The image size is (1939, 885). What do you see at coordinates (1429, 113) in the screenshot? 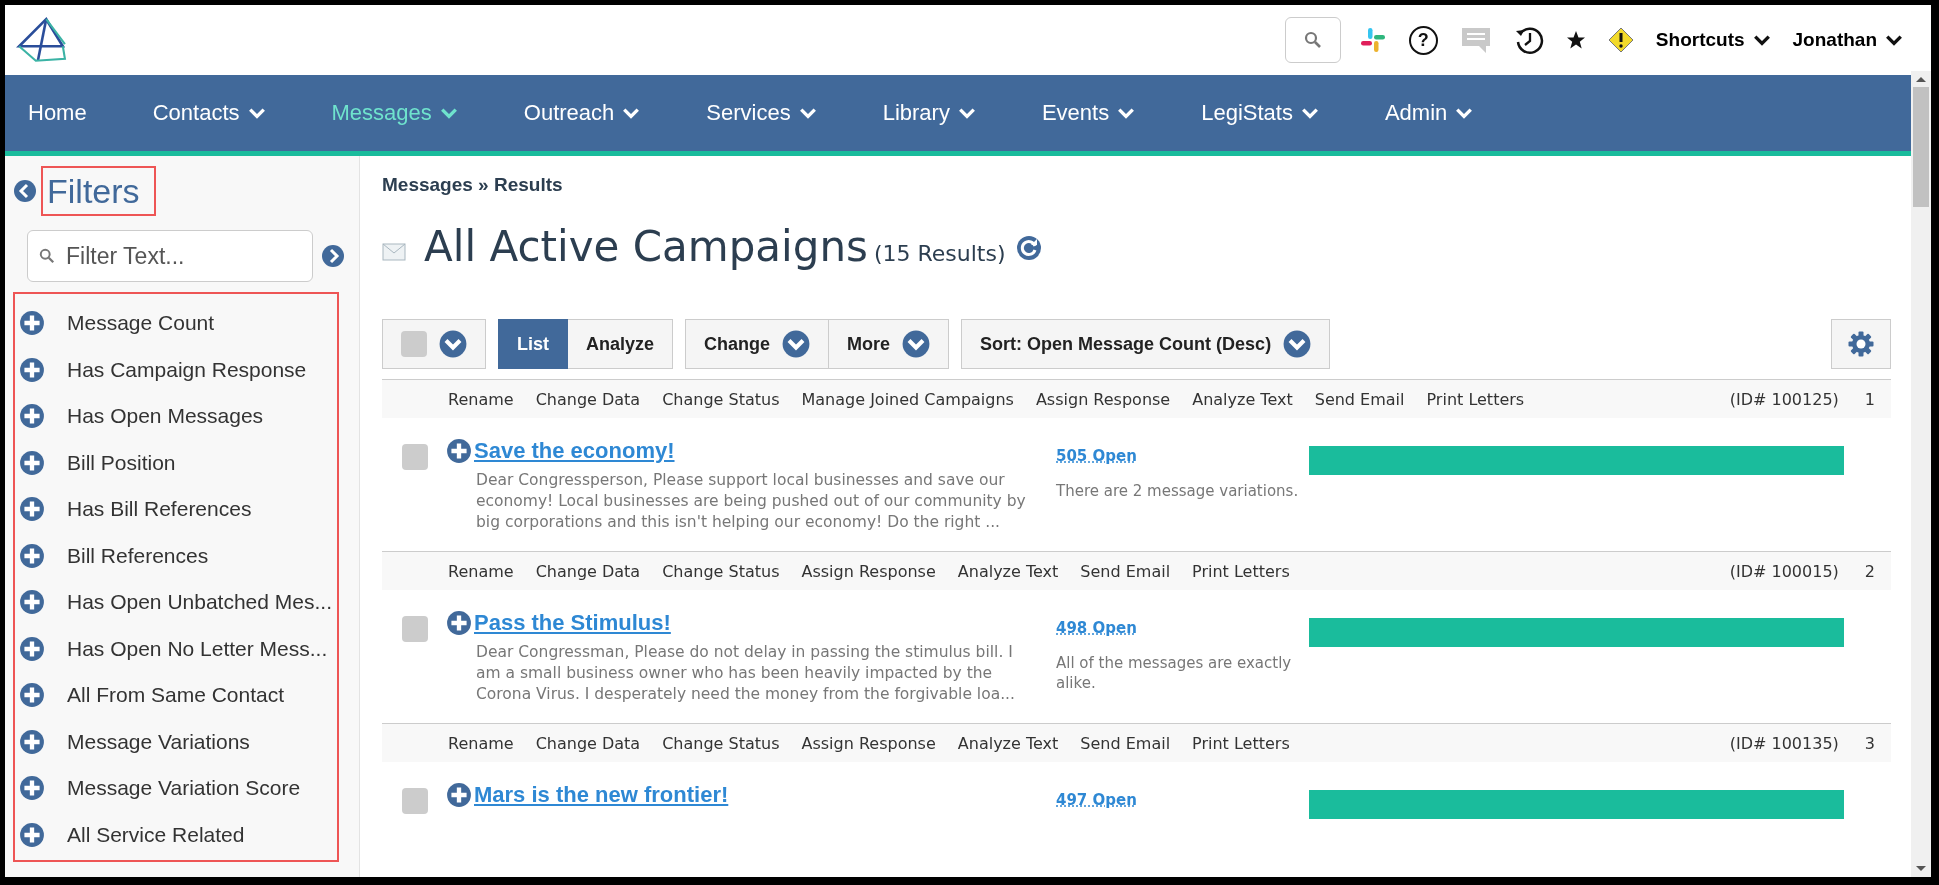
I see `nav-item: Admin` at bounding box center [1429, 113].